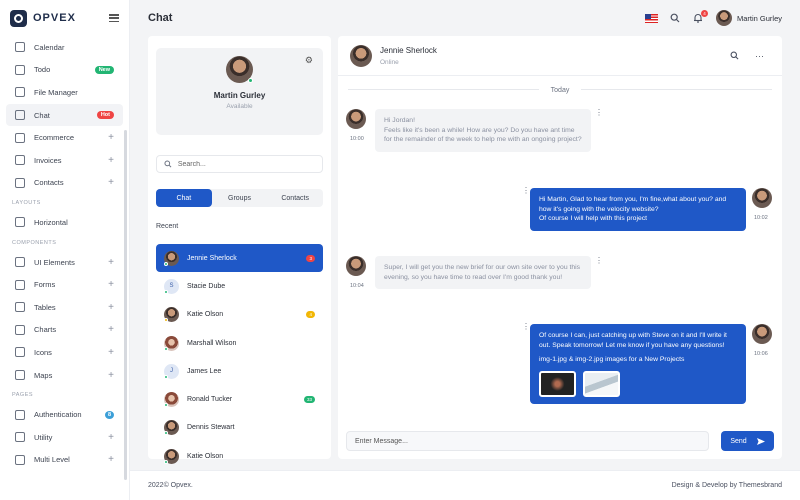 The image size is (800, 500). Describe the element at coordinates (239, 456) in the screenshot. I see `contact-item: Katie Olson` at that location.